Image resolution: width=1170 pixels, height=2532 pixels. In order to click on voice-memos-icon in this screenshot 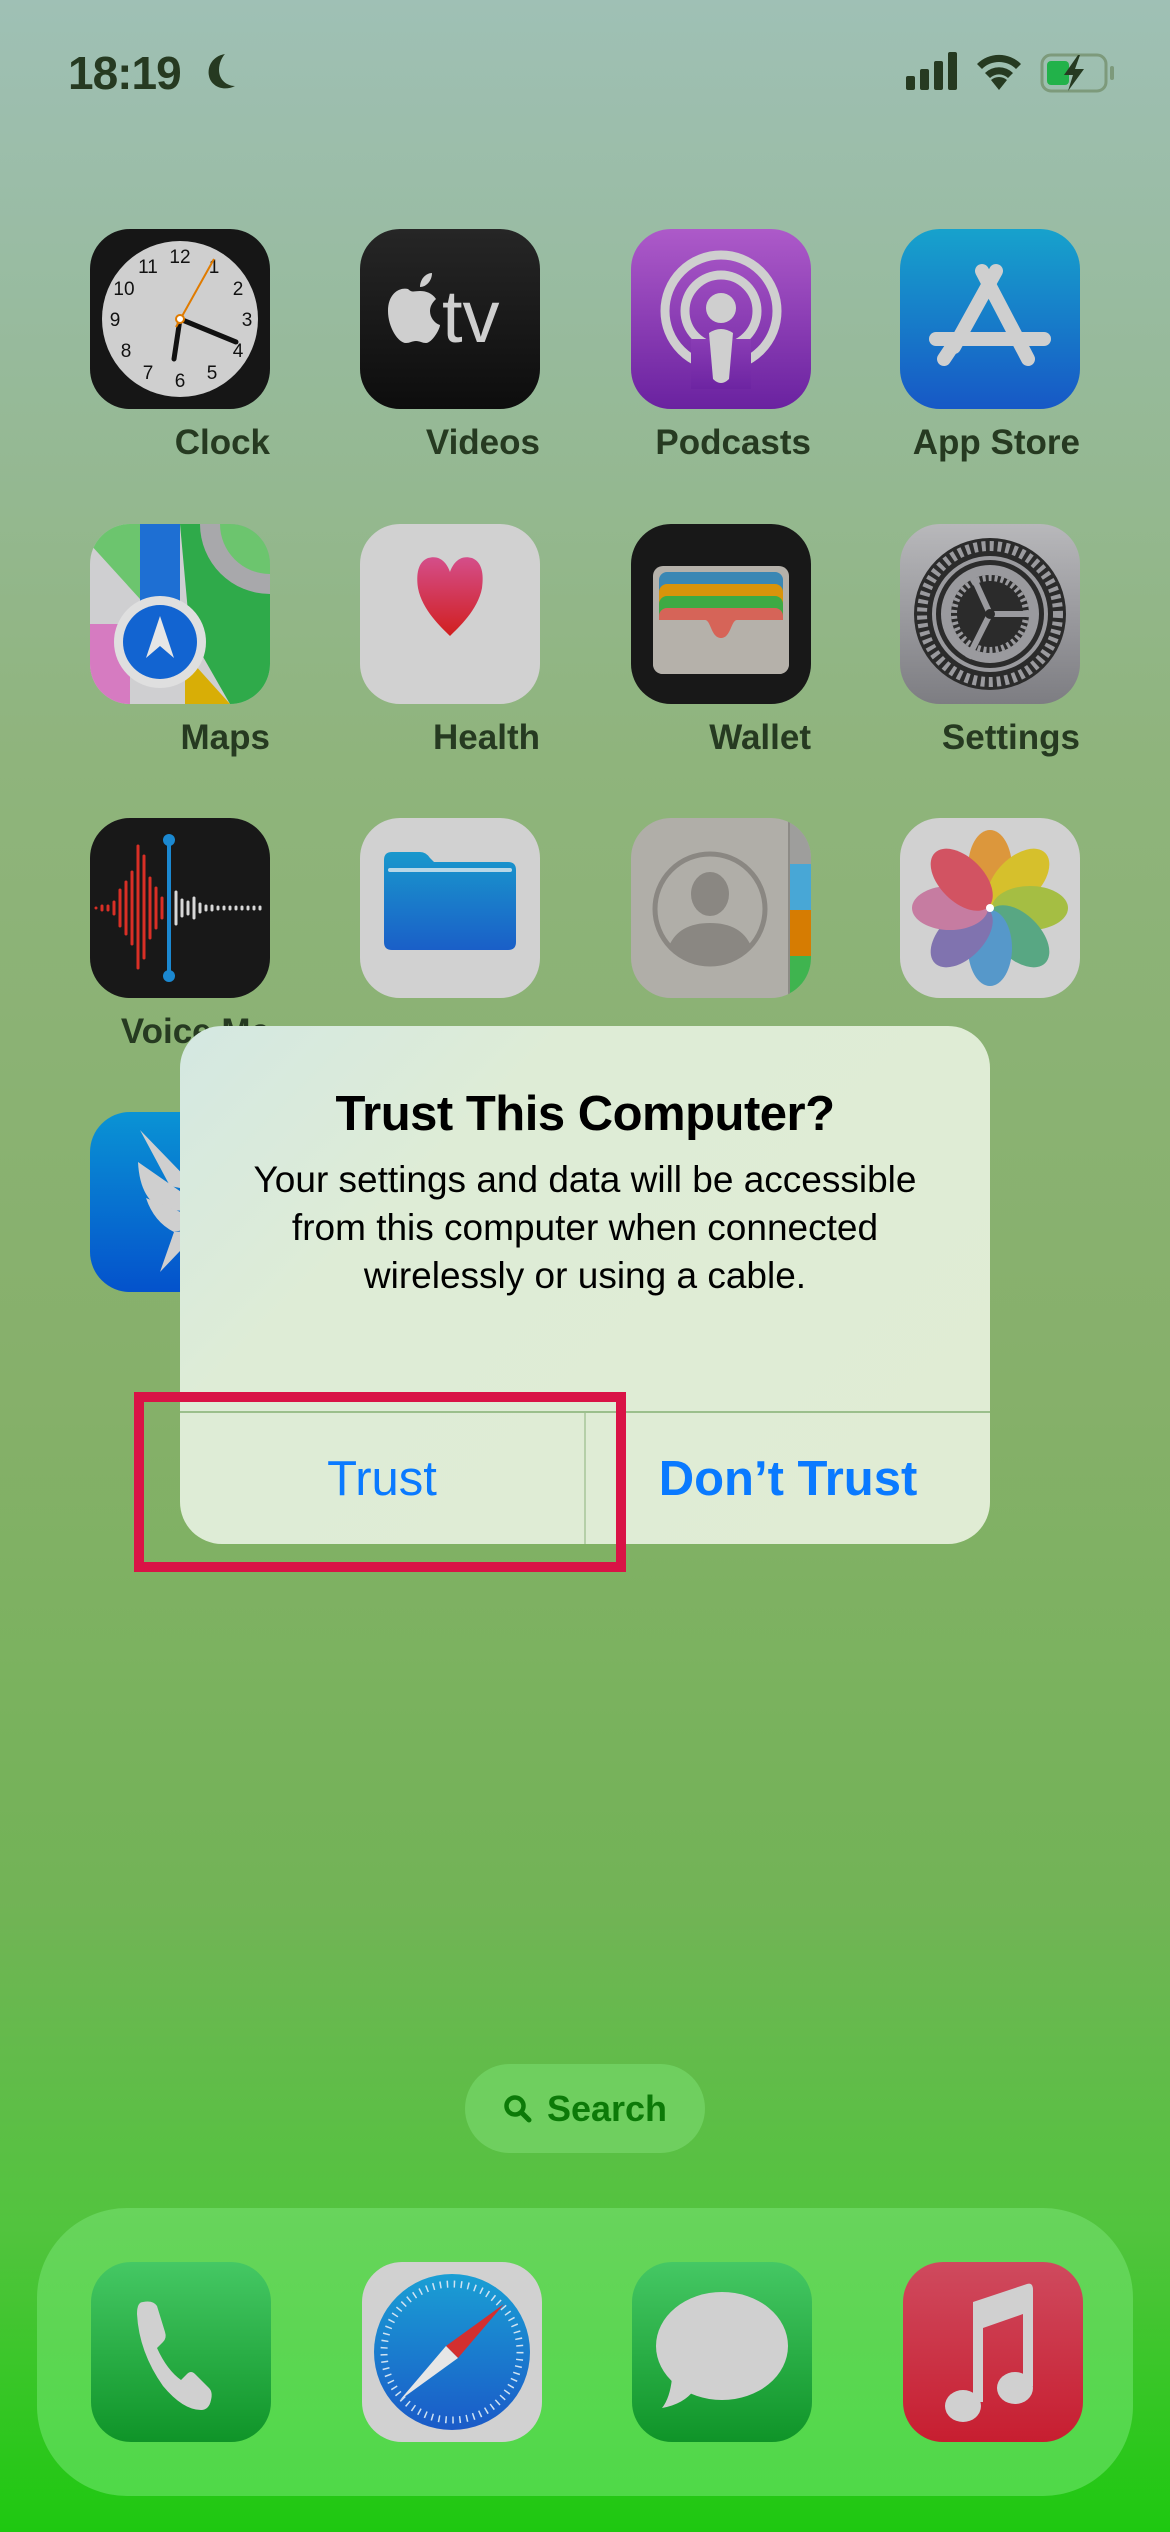, I will do `click(180, 908)`.